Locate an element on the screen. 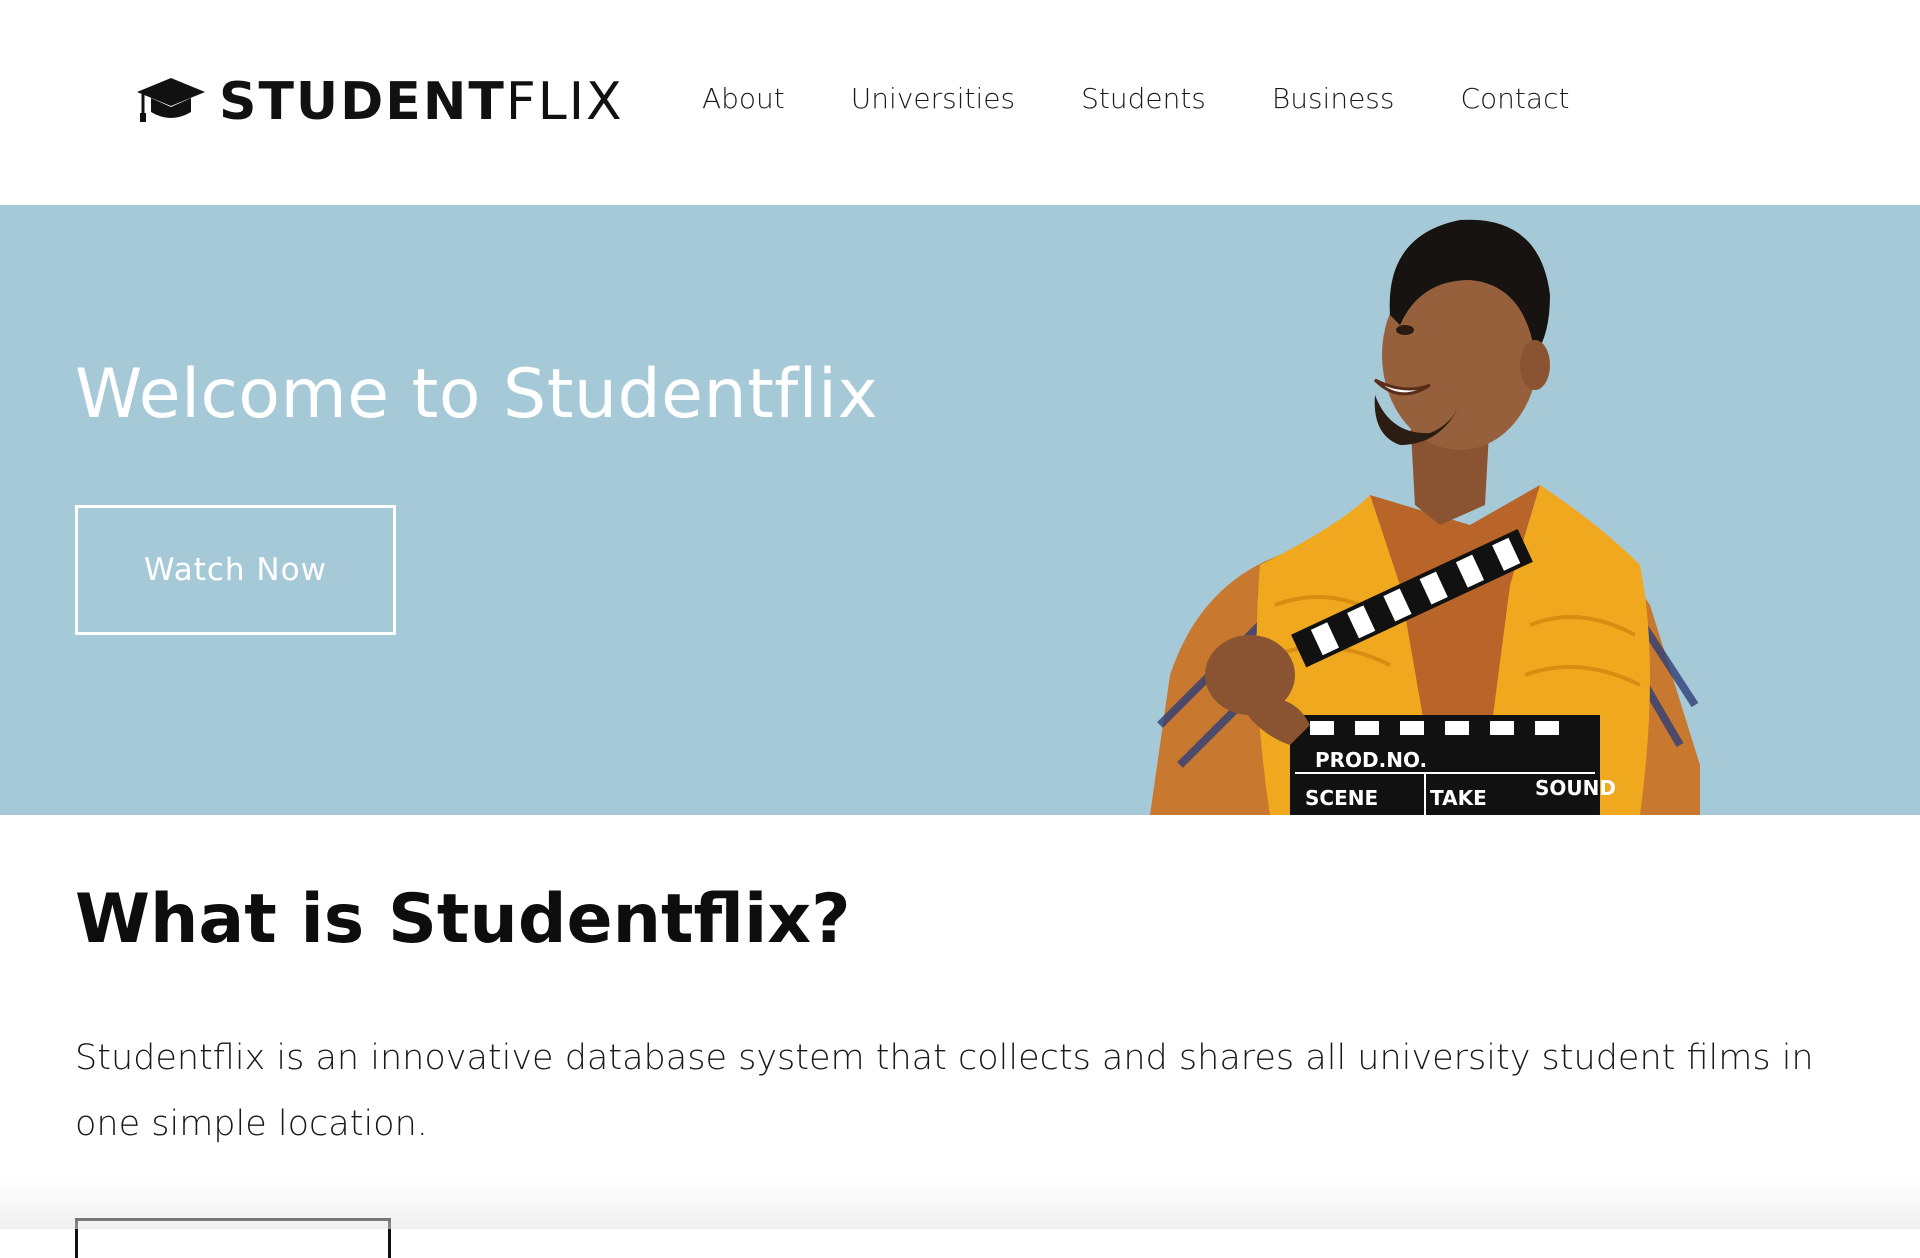  nav-universities: Universities is located at coordinates (933, 98).